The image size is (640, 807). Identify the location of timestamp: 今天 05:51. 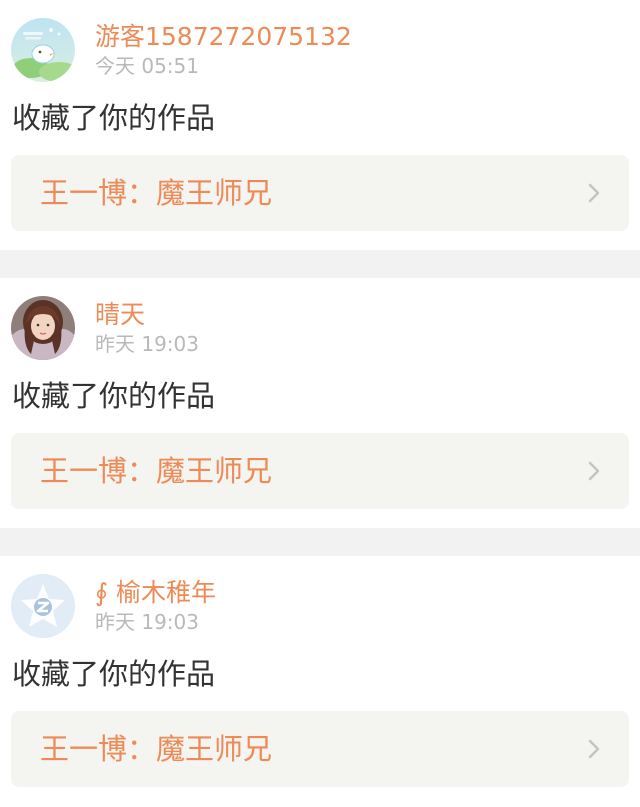
(147, 66).